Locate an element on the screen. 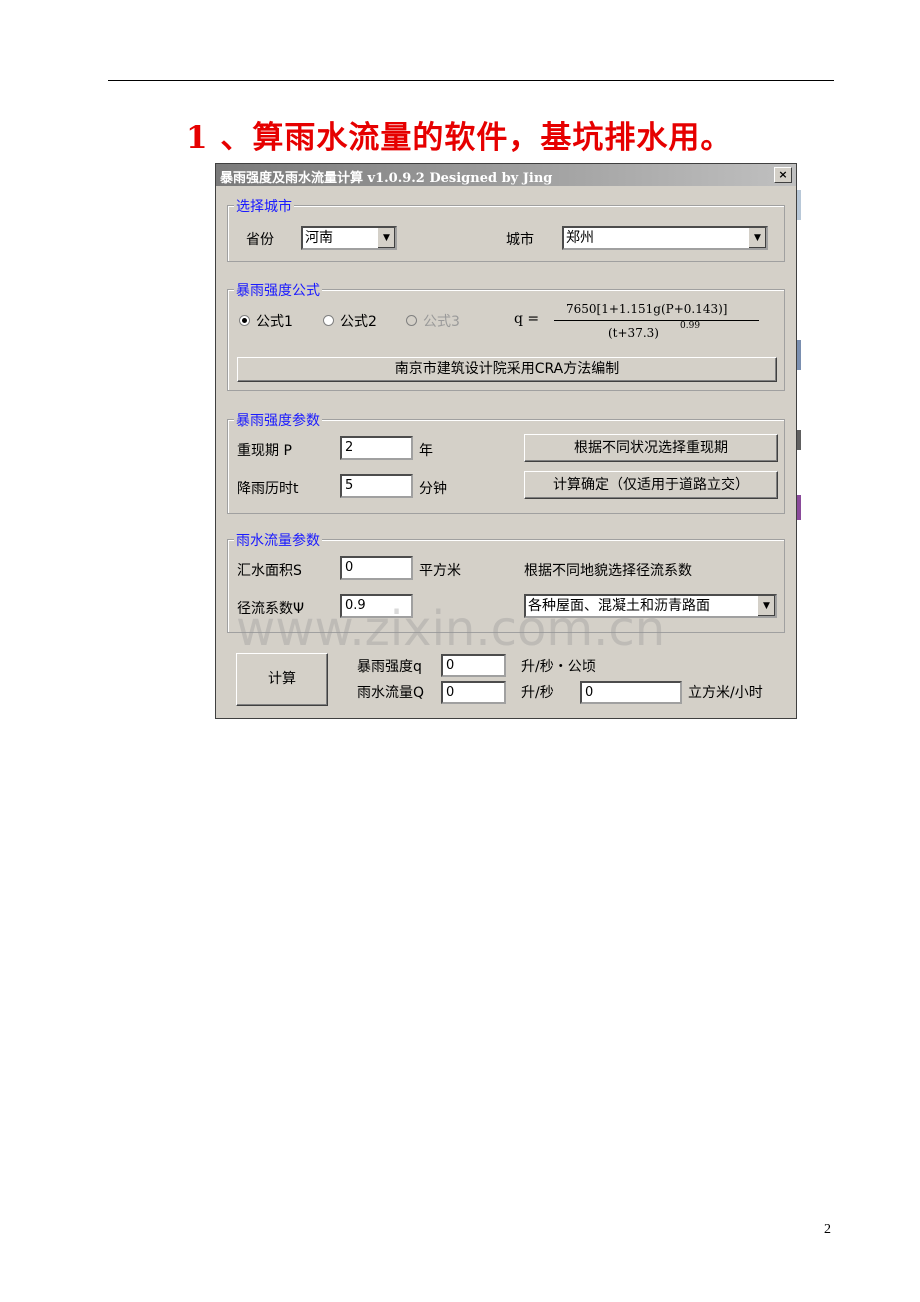 Image resolution: width=920 pixels, height=1302 pixels. flow-unit: 升/秒 is located at coordinates (537, 693).